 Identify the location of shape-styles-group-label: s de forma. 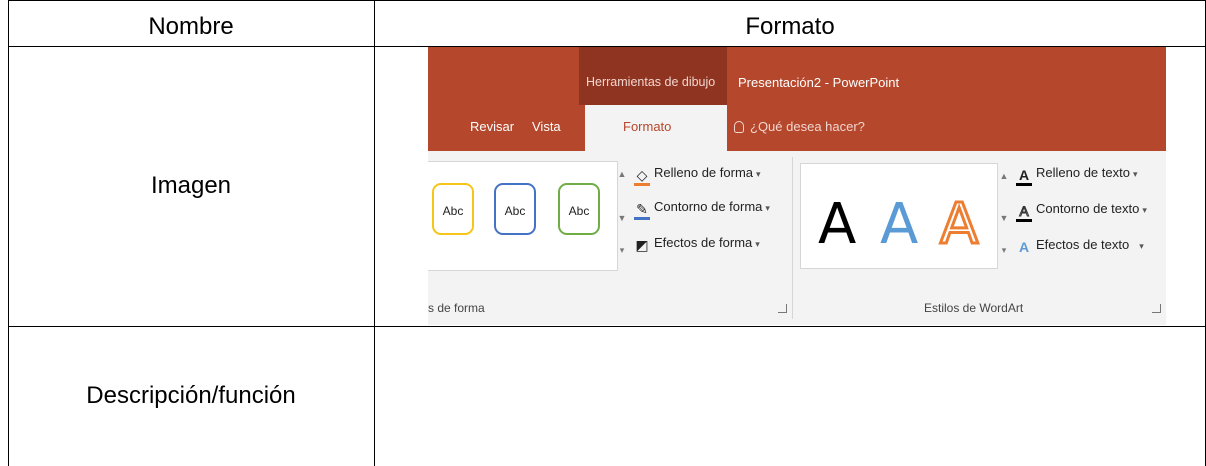
(456, 308).